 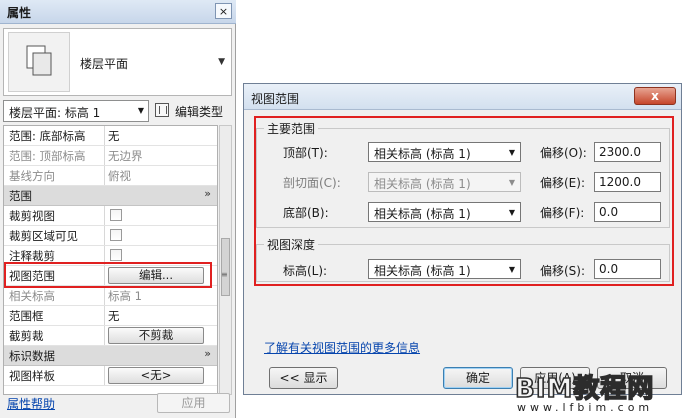 I want to click on cut-plane-offset-label: 偏移(E):, so click(x=562, y=183).